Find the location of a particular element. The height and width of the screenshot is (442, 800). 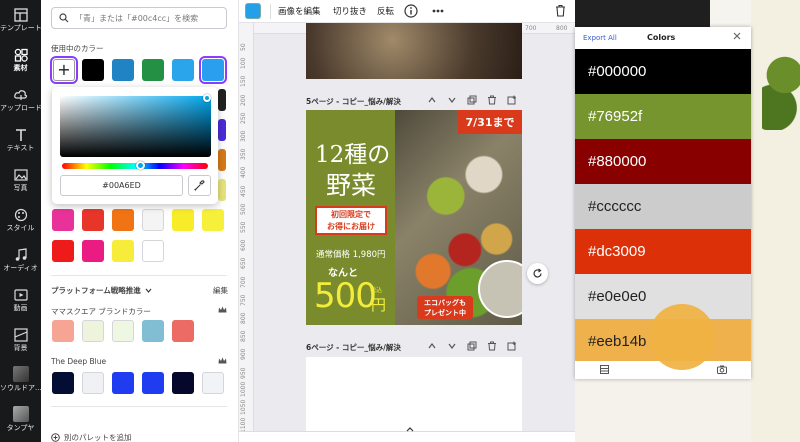

edit-image-button: 画像を編集 is located at coordinates (299, 11).